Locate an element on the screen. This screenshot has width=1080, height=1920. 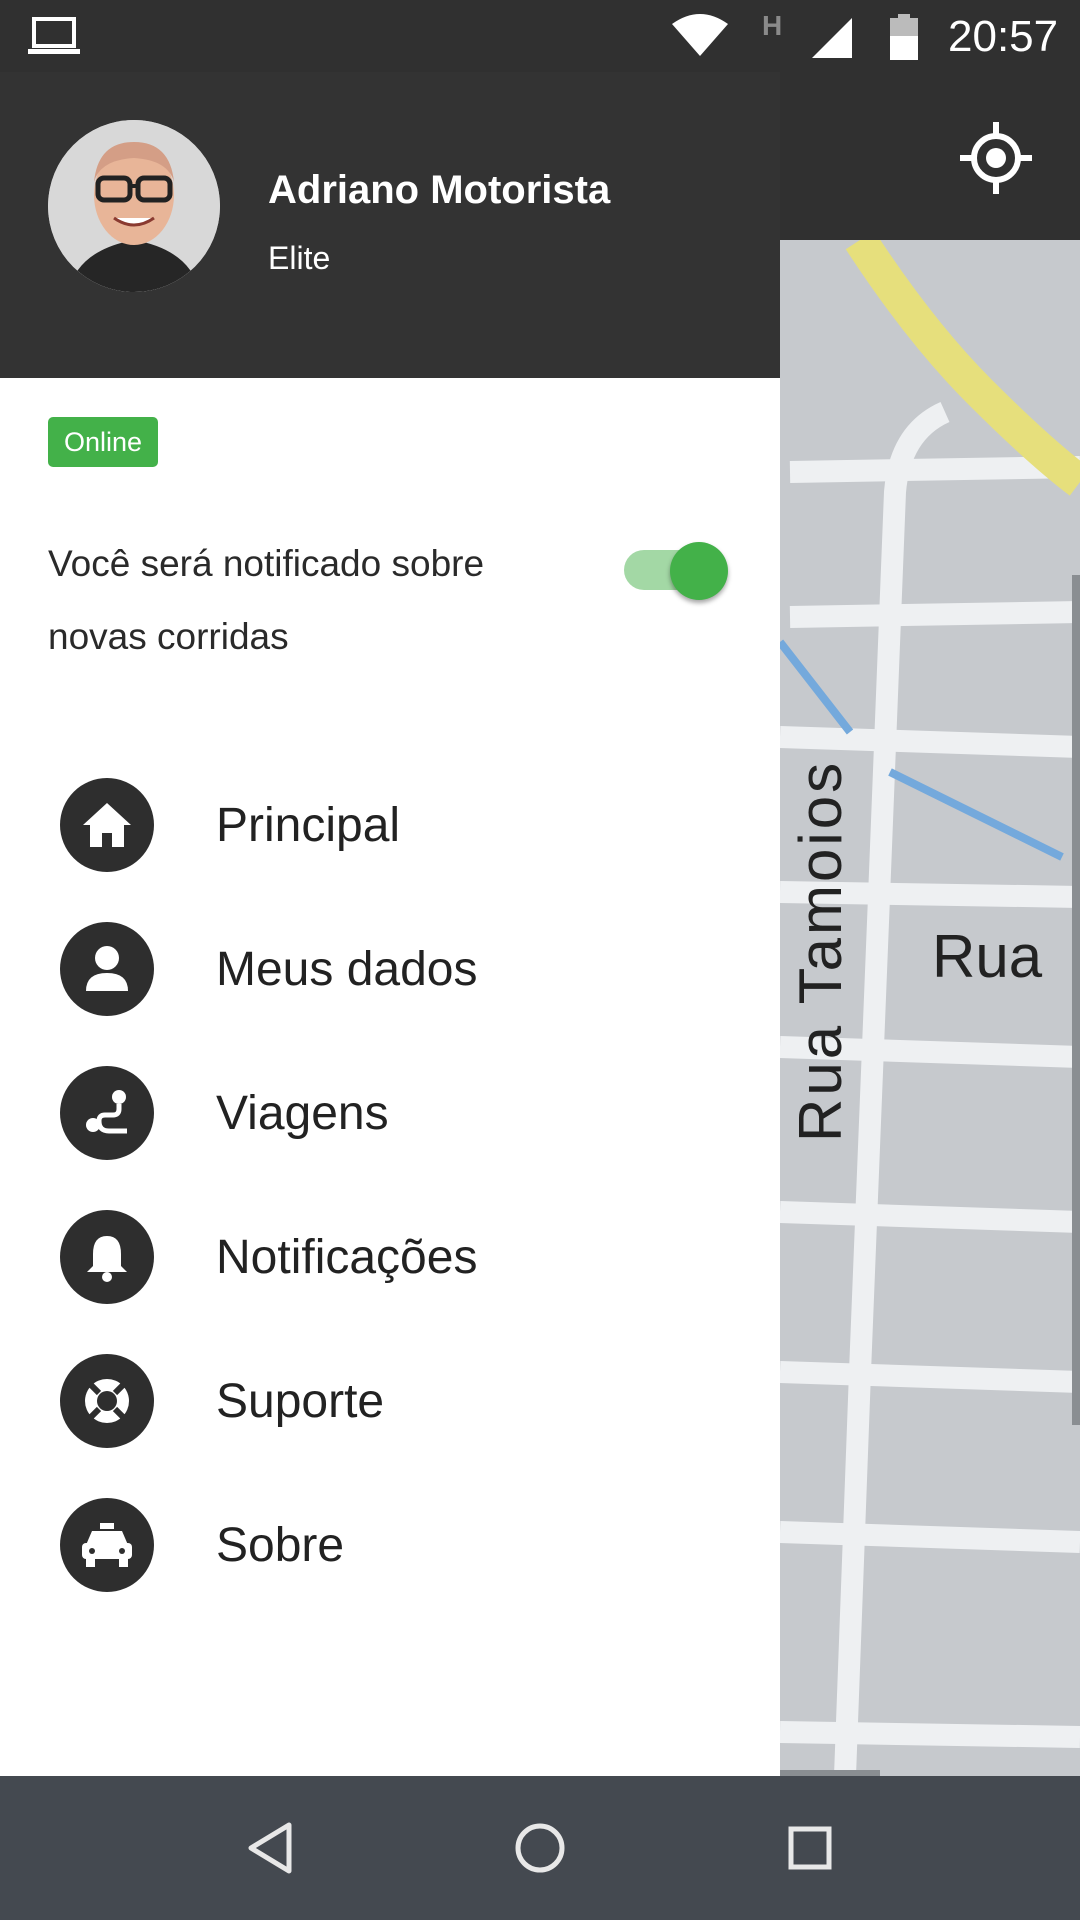
recents-button is located at coordinates (810, 1848).